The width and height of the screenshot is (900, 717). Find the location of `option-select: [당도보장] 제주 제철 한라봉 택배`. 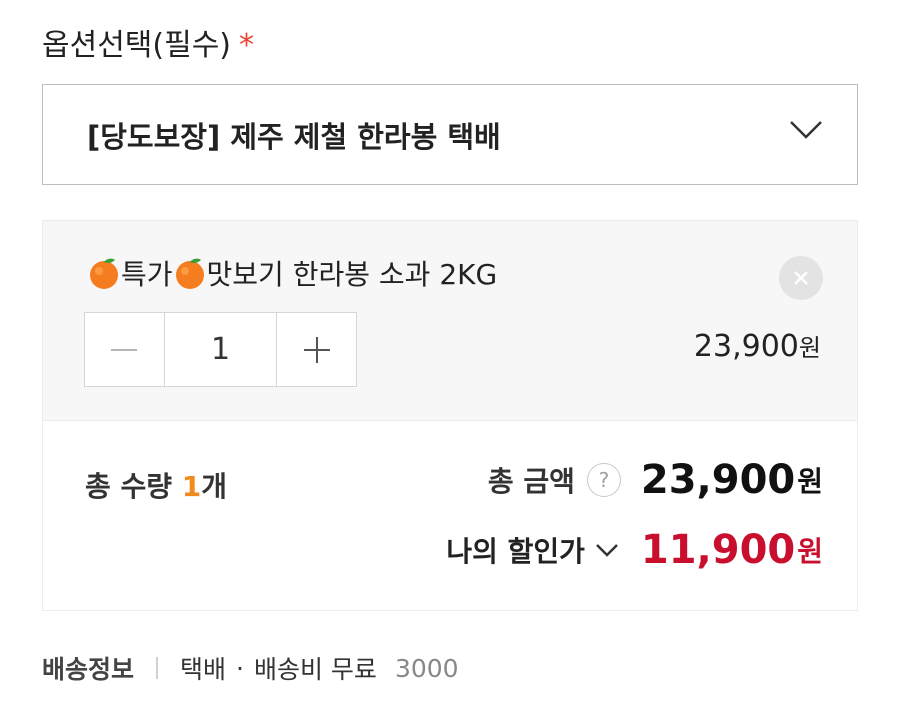

option-select: [당도보장] 제주 제철 한라봉 택배 is located at coordinates (450, 134).